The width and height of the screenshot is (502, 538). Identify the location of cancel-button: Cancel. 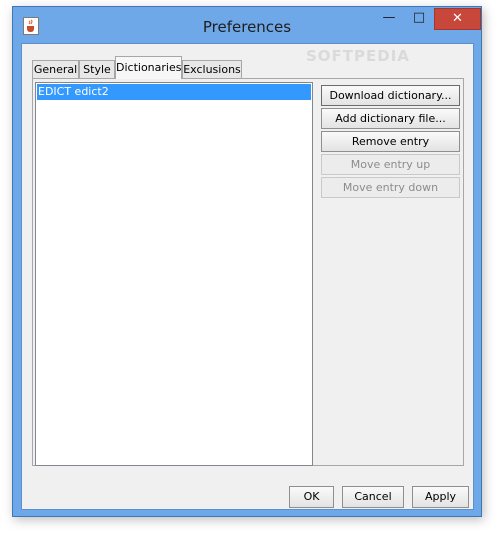
(373, 497).